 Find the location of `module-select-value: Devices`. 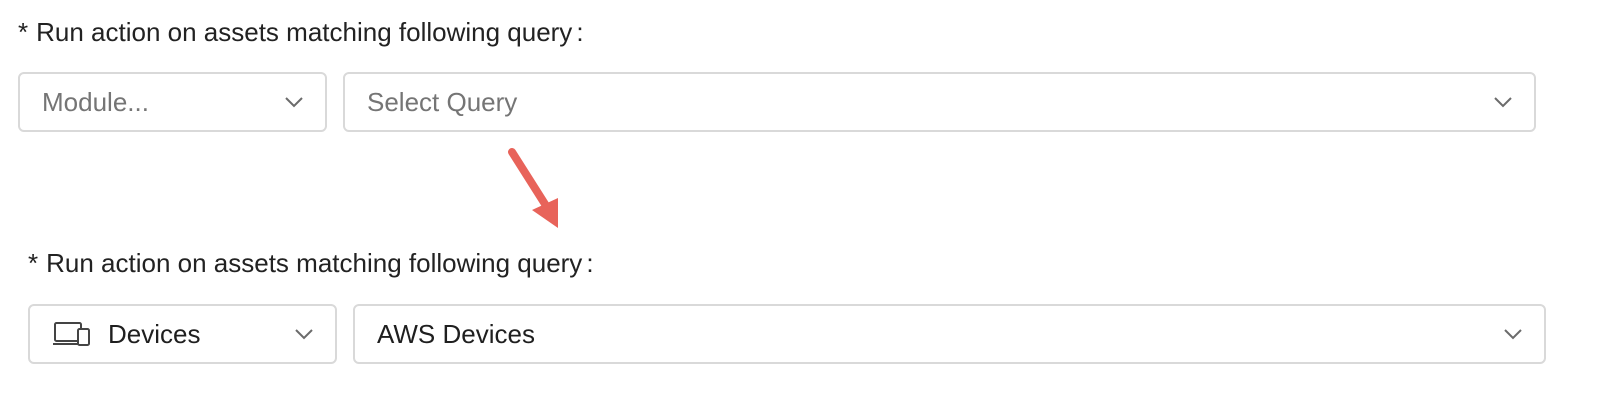

module-select-value: Devices is located at coordinates (154, 333).